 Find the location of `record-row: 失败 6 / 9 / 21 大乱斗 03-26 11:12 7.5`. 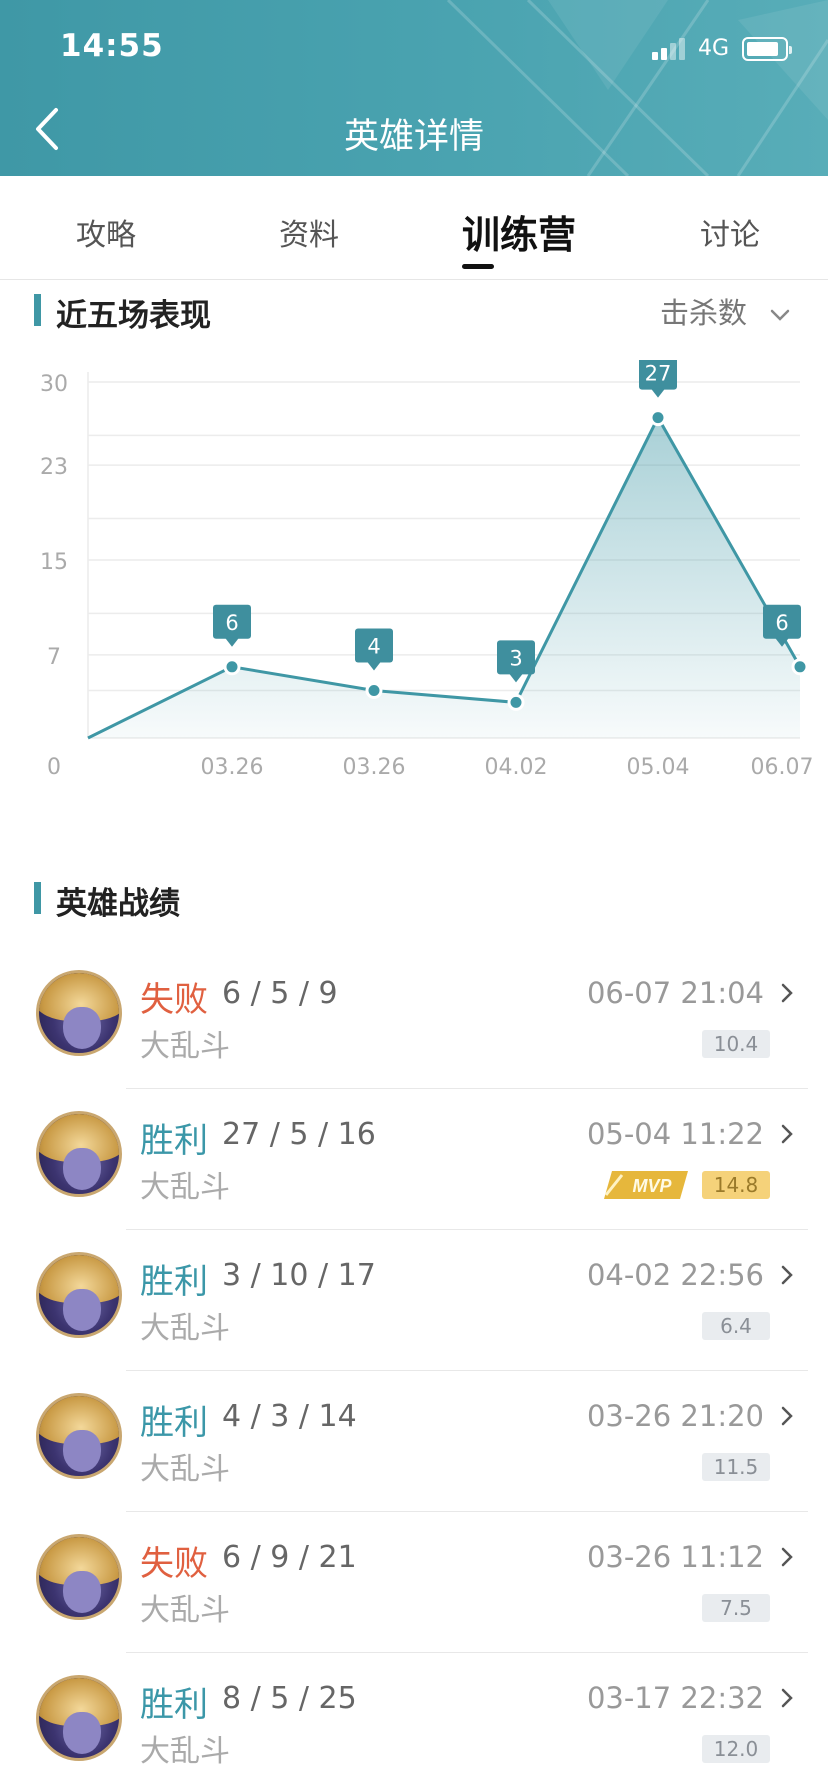

record-row: 失败 6 / 9 / 21 大乱斗 03-26 11:12 7.5 is located at coordinates (414, 1582).